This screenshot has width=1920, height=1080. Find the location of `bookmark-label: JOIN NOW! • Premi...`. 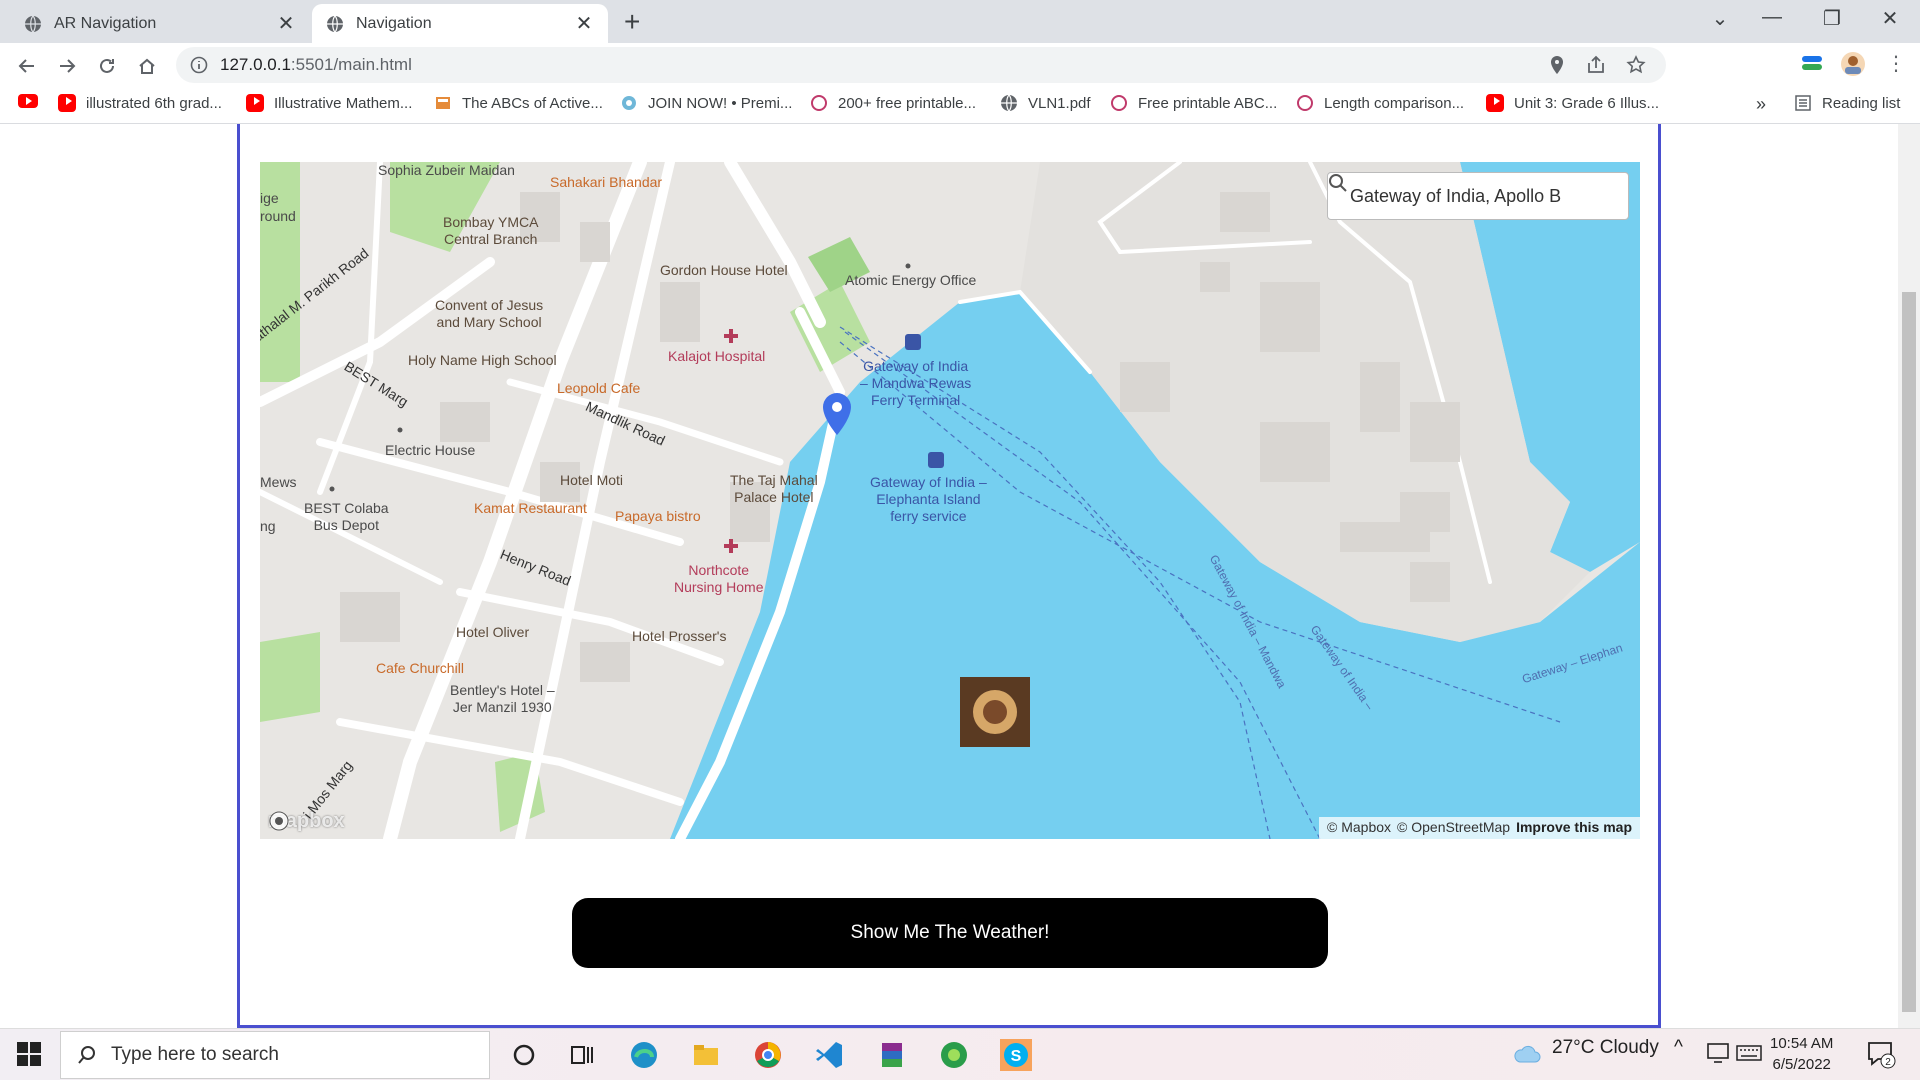

bookmark-label: JOIN NOW! • Premi... is located at coordinates (720, 103).